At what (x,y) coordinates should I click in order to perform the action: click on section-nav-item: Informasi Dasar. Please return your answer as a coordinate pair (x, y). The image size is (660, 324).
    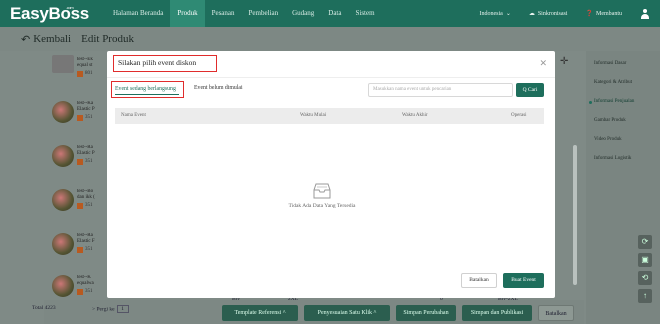
    Looking at the image, I should click on (610, 63).